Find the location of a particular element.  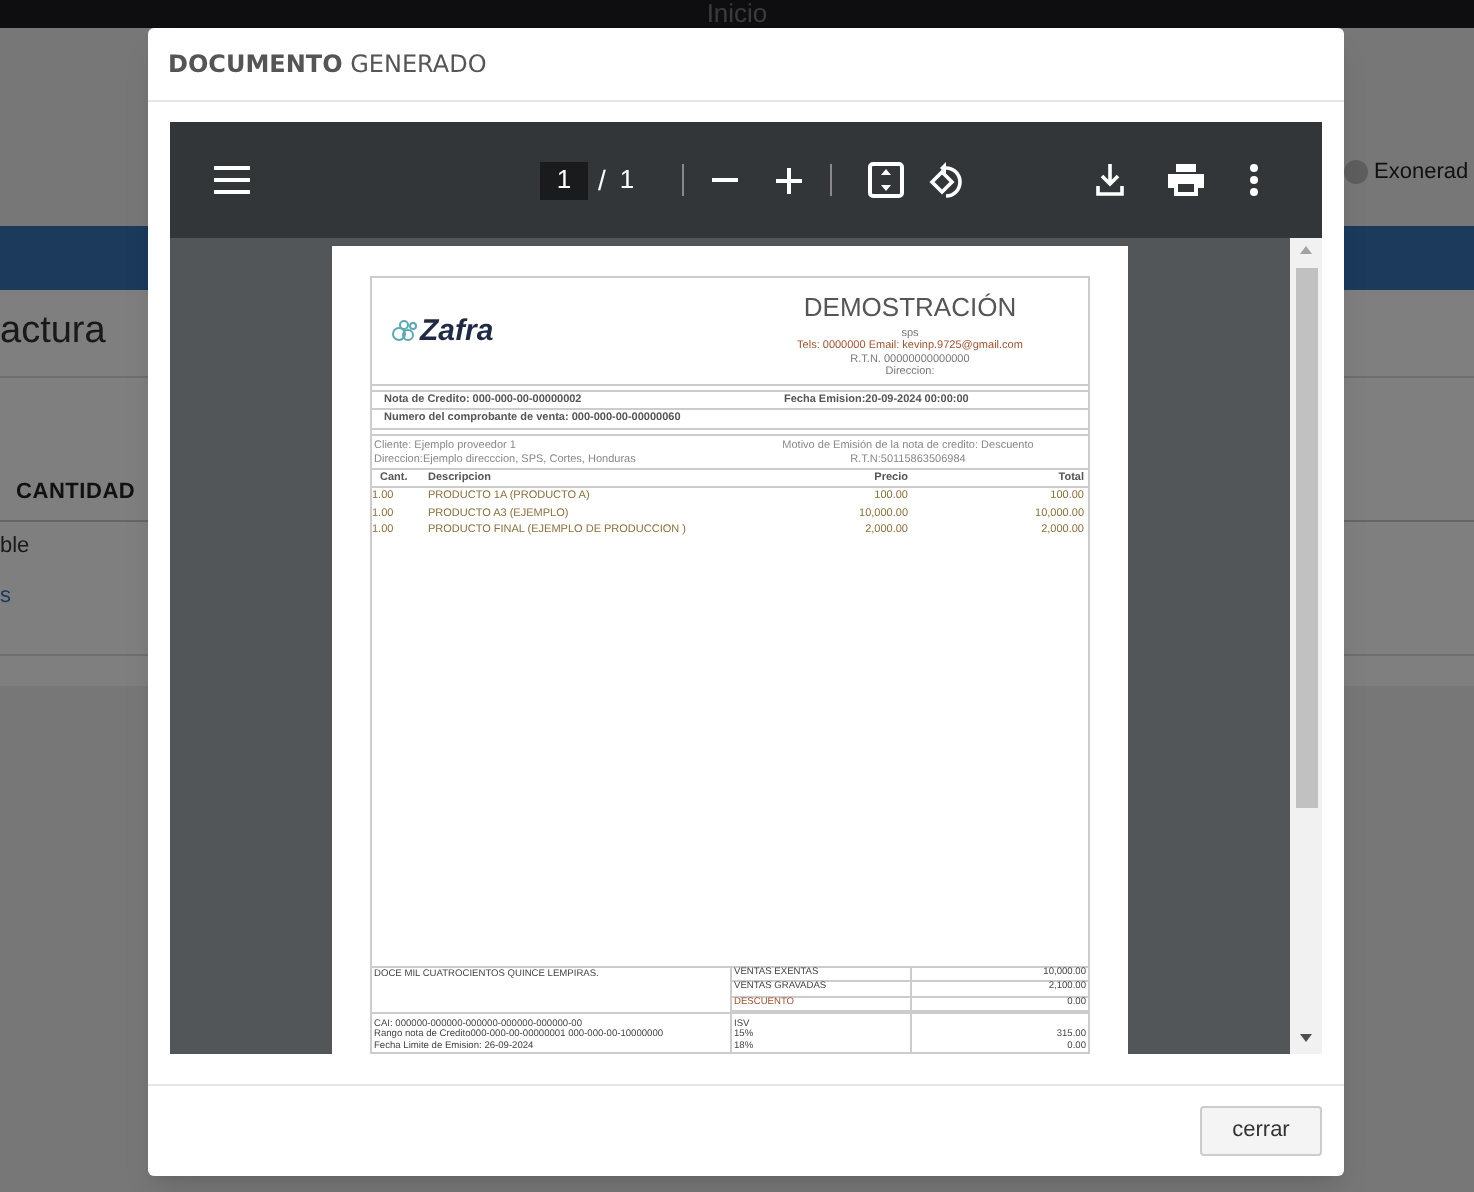

page-heading: actura is located at coordinates (53, 332).